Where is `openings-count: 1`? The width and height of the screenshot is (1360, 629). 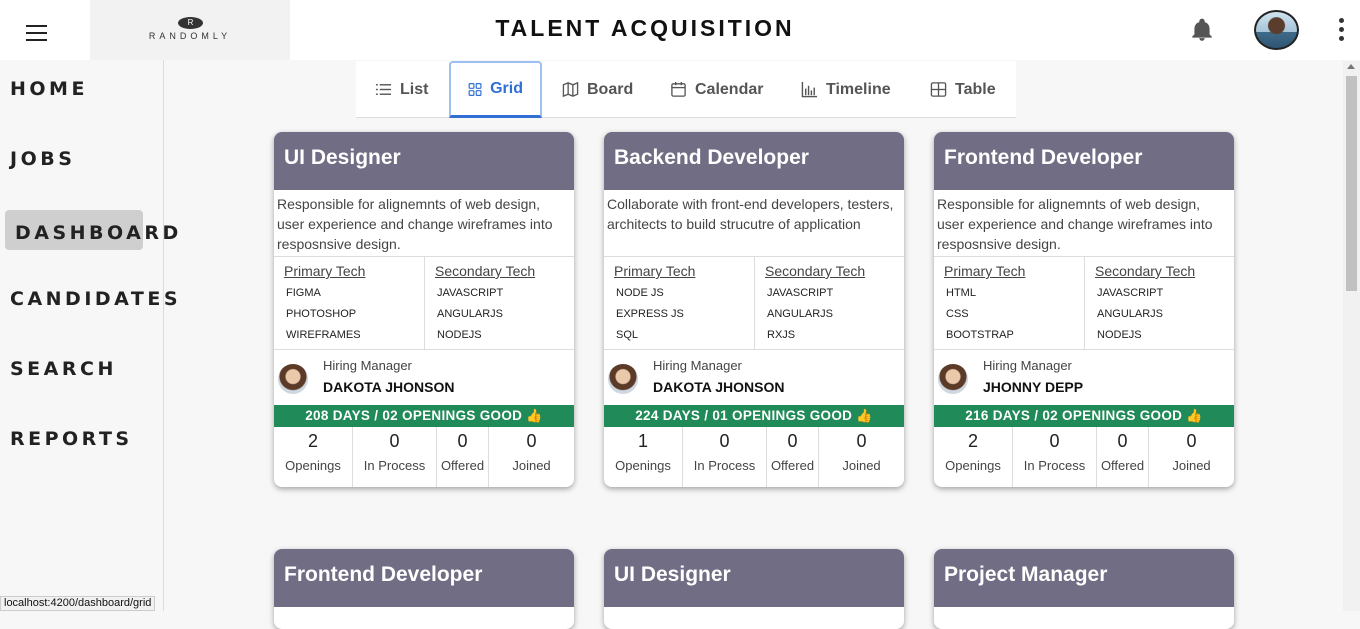
openings-count: 1 is located at coordinates (642, 441).